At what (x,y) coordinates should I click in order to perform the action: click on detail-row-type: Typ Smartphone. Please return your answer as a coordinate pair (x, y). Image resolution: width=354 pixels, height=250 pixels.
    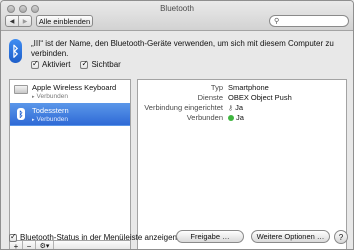
    Looking at the image, I should click on (243, 88).